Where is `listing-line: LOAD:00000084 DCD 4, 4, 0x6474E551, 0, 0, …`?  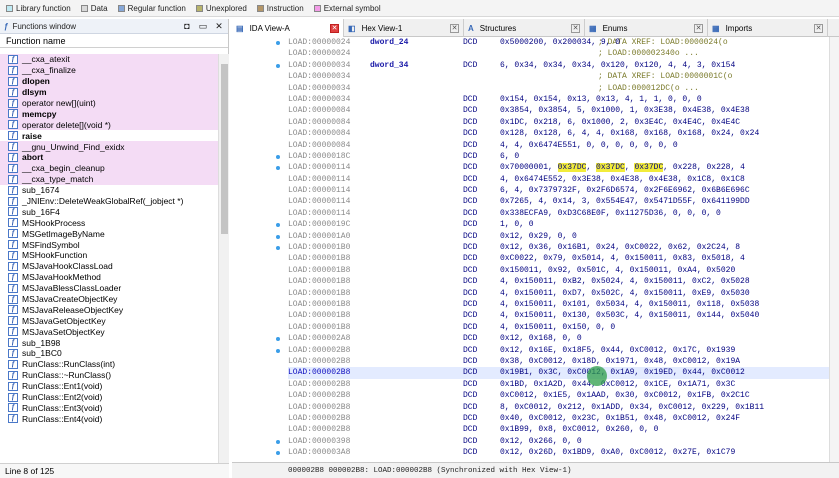 listing-line: LOAD:00000084 DCD 4, 4, 0x6474E551, 0, 0, … is located at coordinates (563, 145).